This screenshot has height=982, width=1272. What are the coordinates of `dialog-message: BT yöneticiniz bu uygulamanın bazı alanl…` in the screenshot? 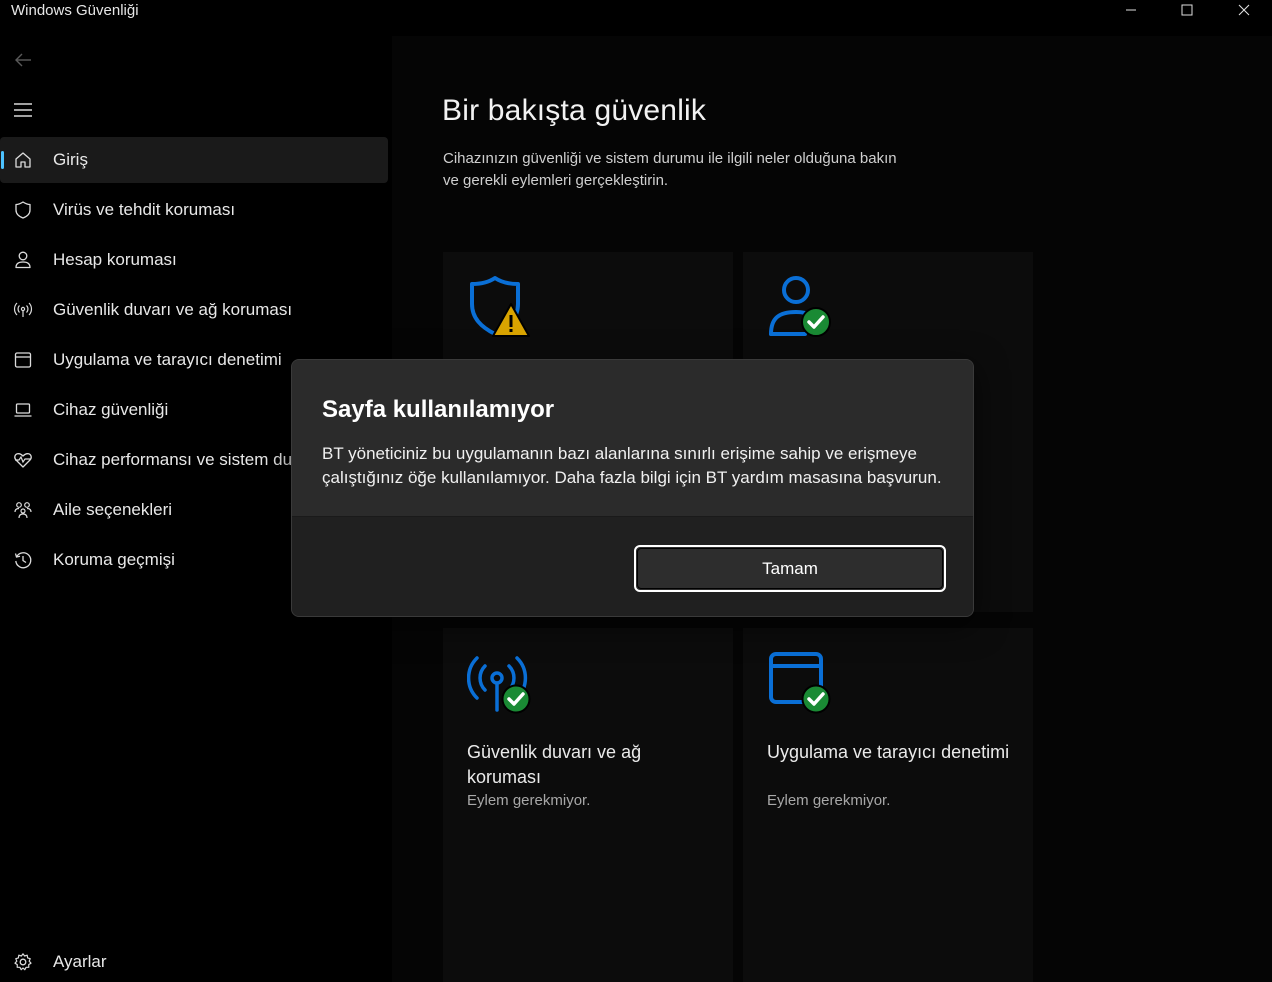 It's located at (632, 465).